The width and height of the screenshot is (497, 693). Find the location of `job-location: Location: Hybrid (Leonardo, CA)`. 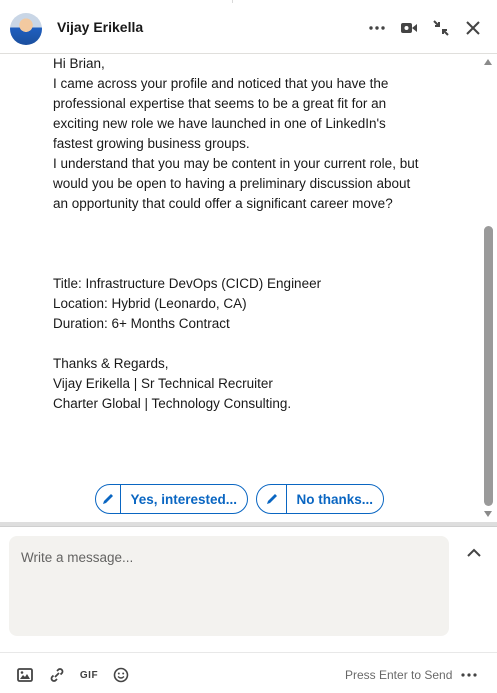

job-location: Location: Hybrid (Leonardo, CA) is located at coordinates (150, 303).